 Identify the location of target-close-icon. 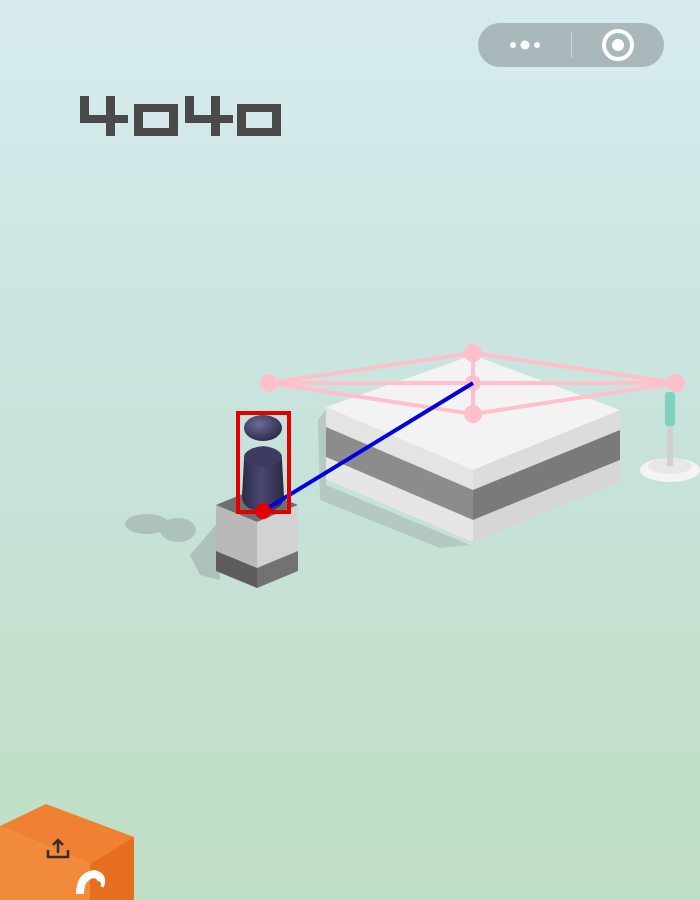
(618, 45).